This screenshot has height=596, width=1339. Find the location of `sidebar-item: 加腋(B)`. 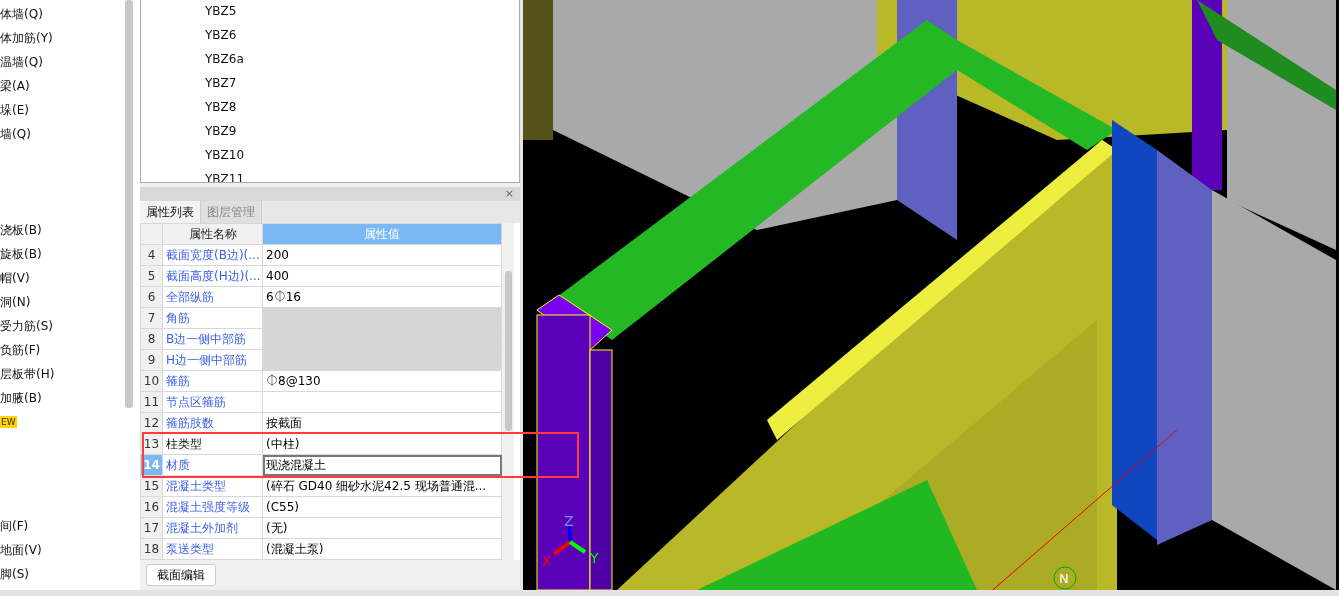

sidebar-item: 加腋(B) is located at coordinates (62, 400).